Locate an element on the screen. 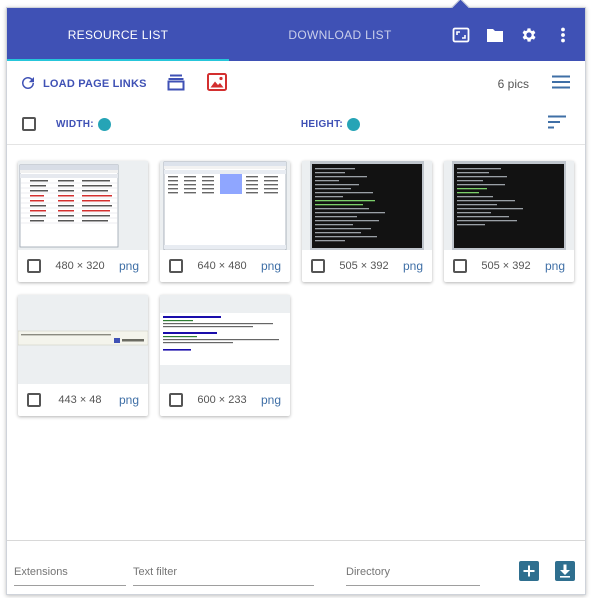 This screenshot has width=592, height=598. height-filter: HEIGHT: is located at coordinates (330, 124).